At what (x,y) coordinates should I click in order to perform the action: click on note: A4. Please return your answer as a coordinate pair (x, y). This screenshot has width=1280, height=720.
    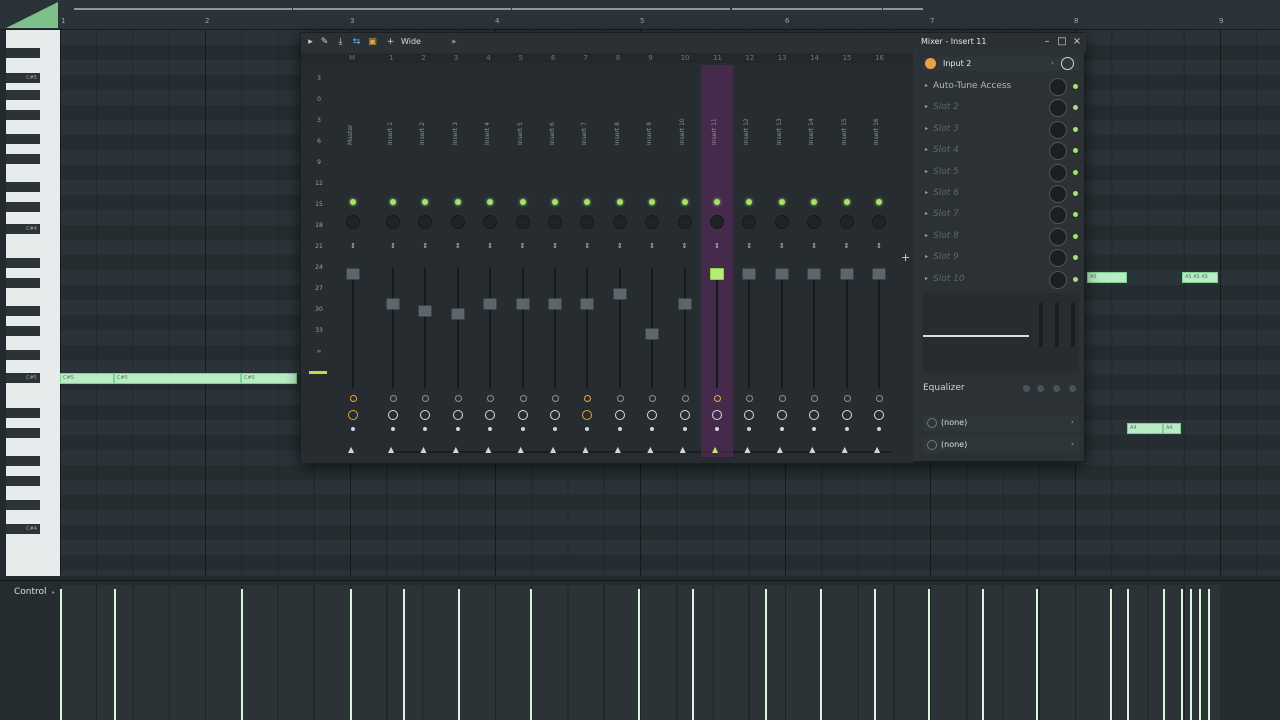
    Looking at the image, I should click on (1172, 428).